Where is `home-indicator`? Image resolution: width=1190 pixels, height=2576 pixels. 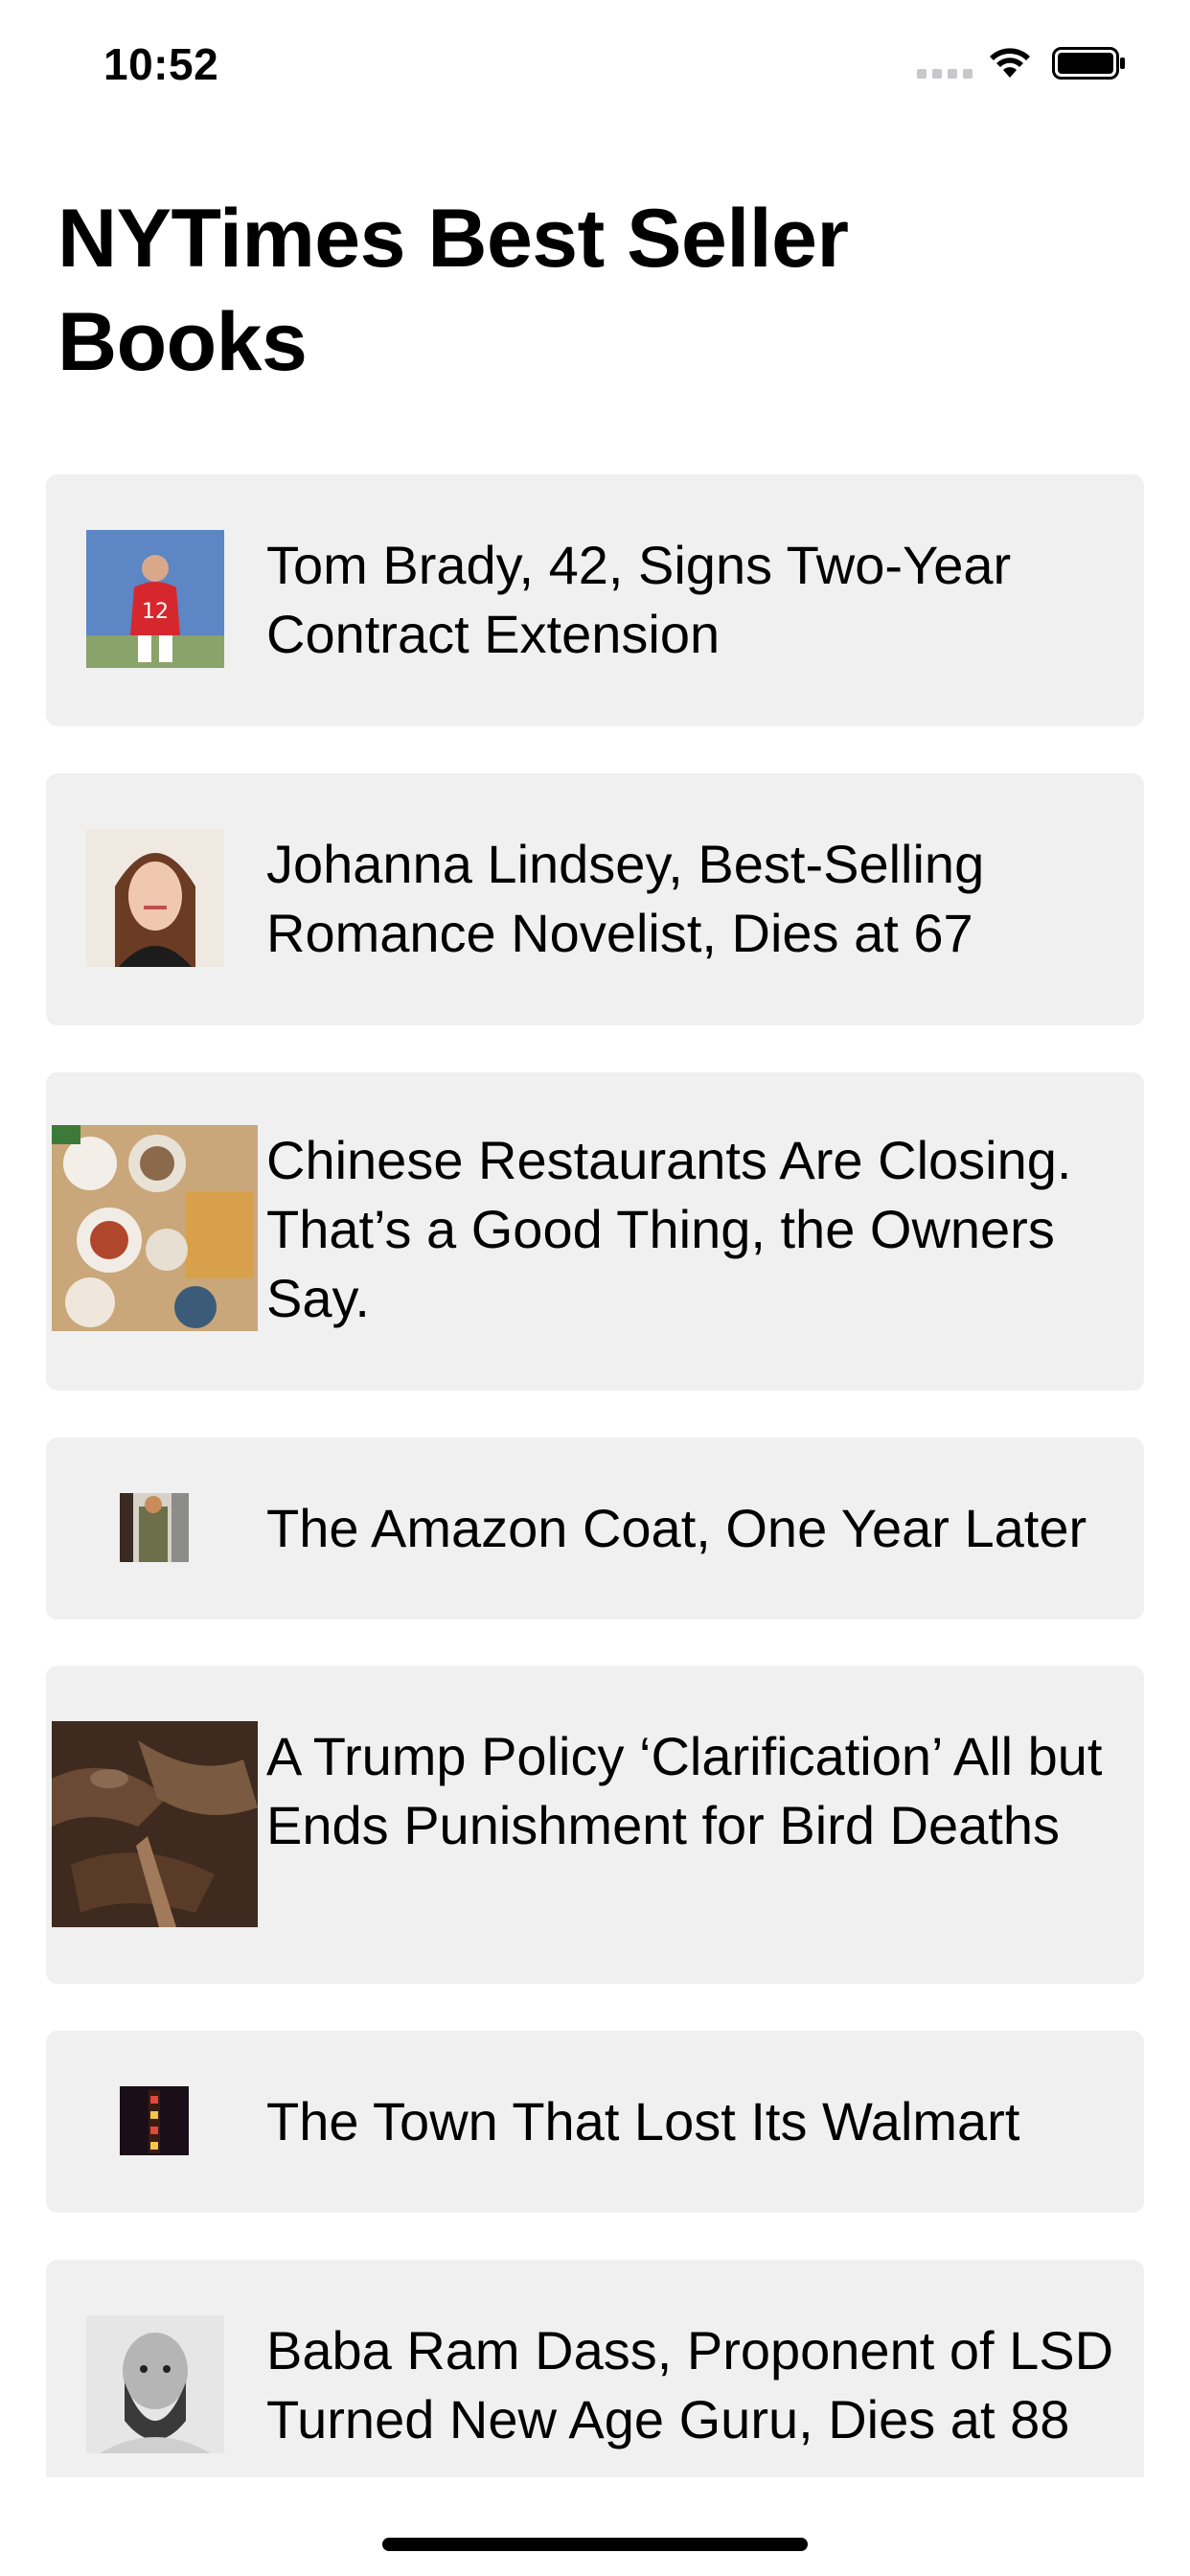
home-indicator is located at coordinates (595, 2544).